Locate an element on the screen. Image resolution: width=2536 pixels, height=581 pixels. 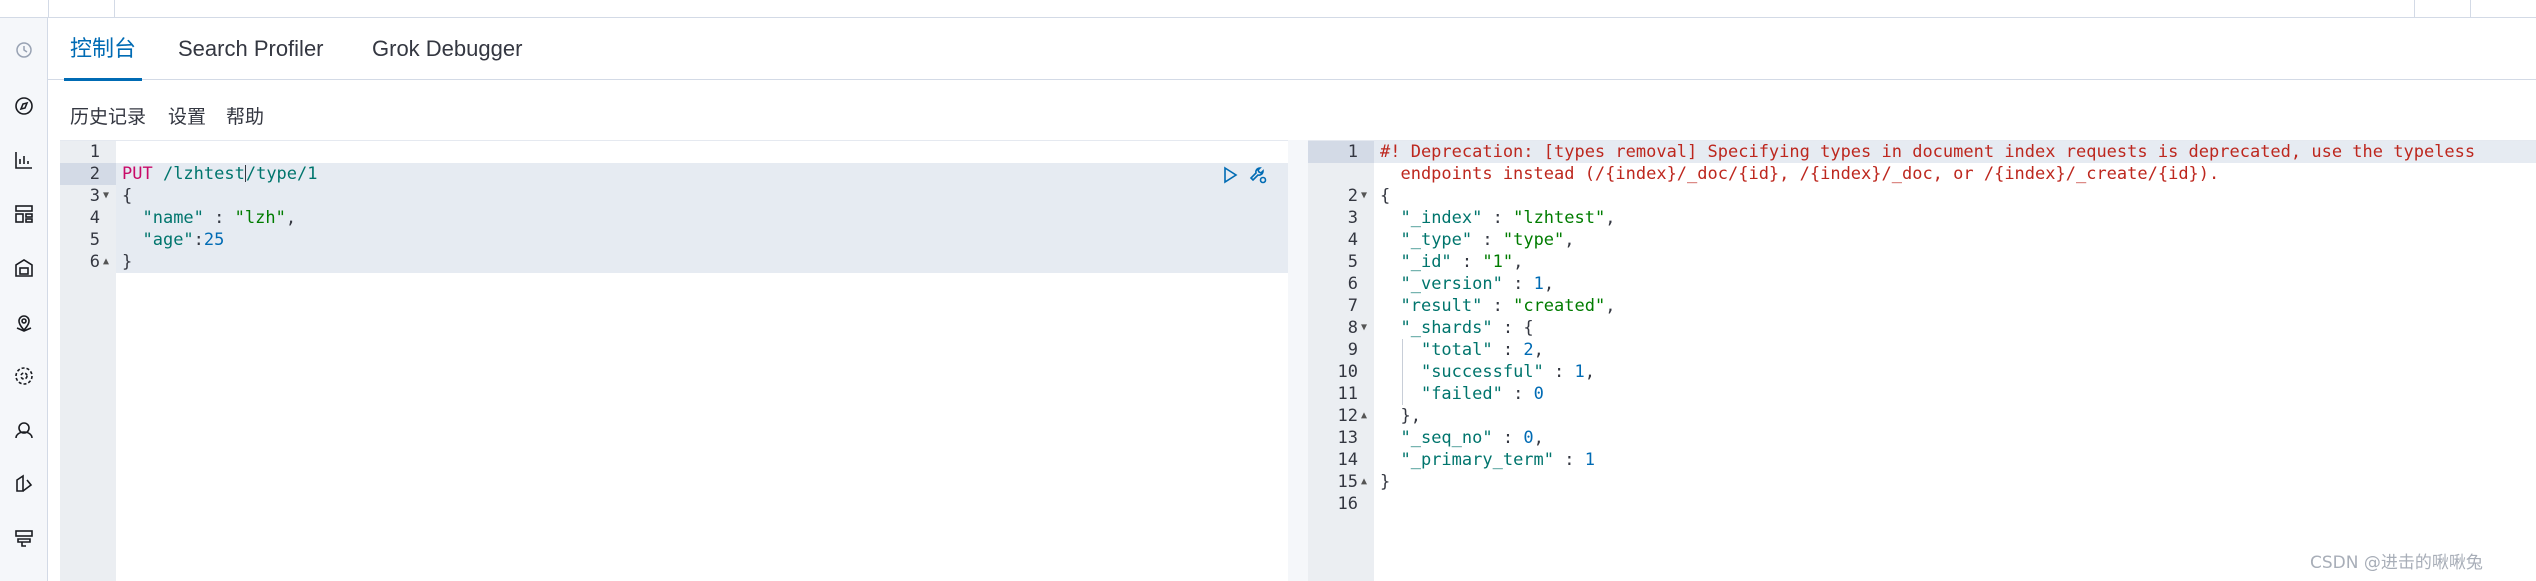
code-line: 3 ▼{ is located at coordinates (111, 196).